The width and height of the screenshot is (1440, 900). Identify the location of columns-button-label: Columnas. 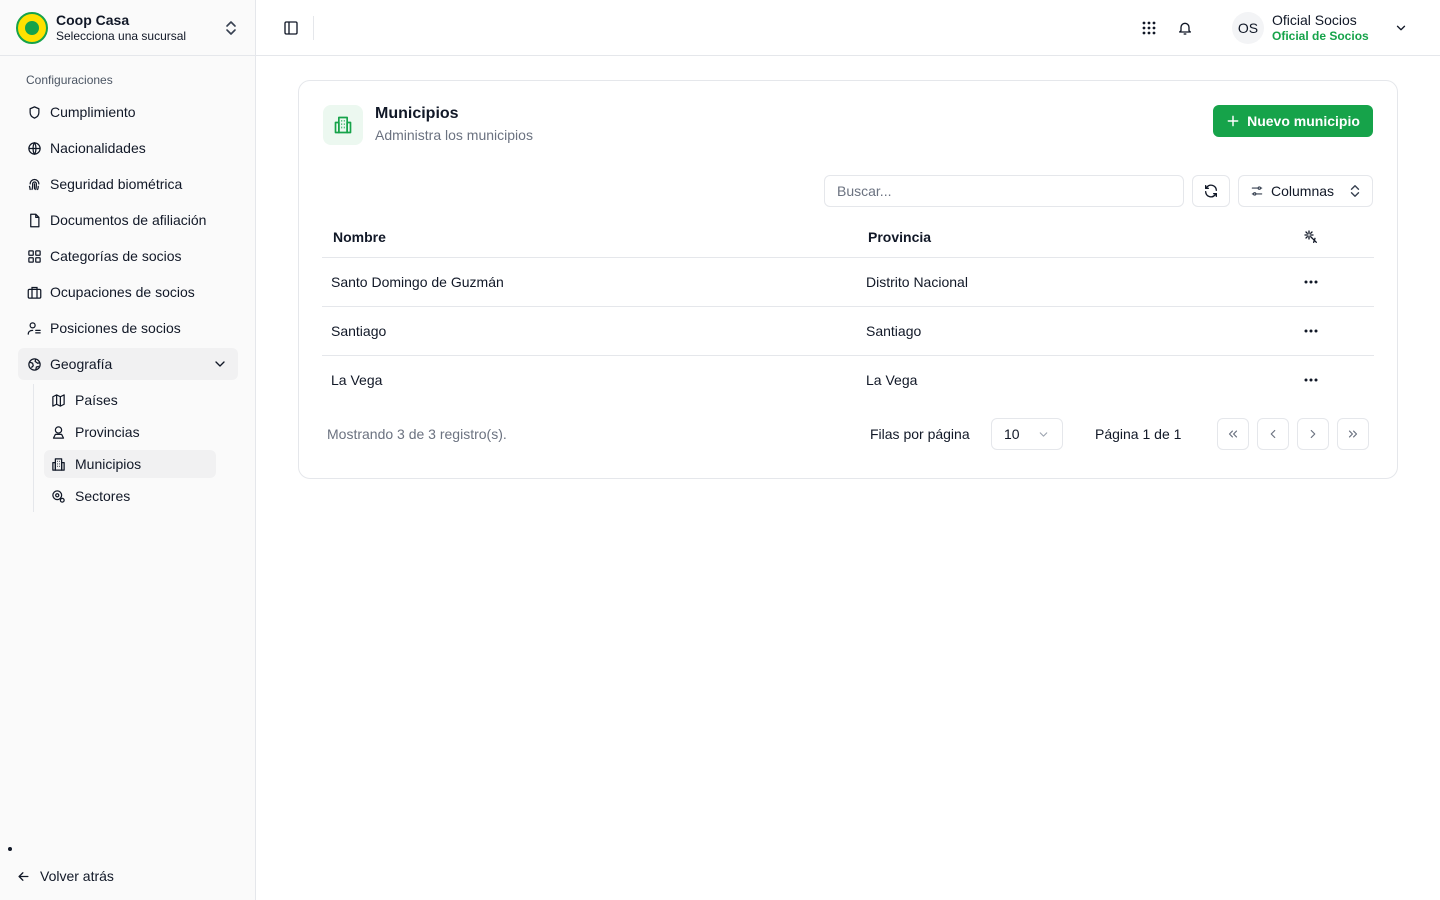
(1303, 191).